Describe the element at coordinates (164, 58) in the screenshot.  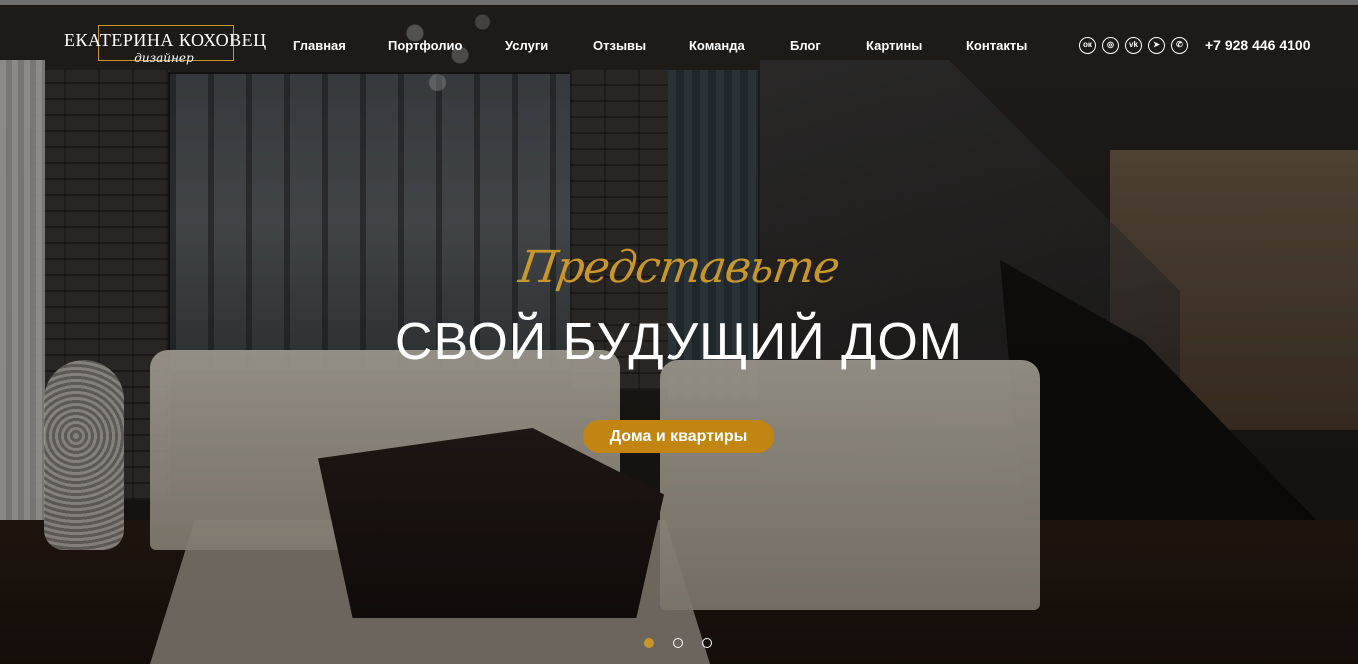
I see `logo-subtitle: дизайнер` at that location.